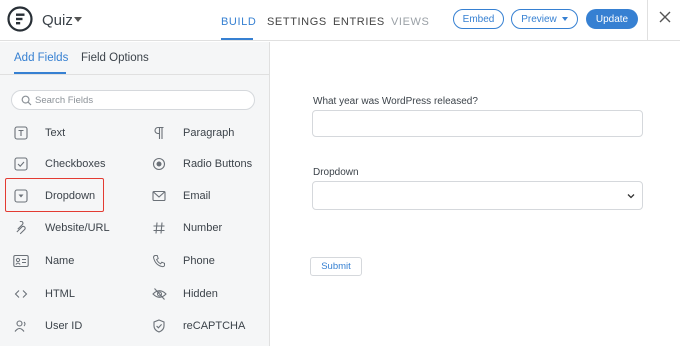  I want to click on field-user-id: User ID, so click(68, 326).